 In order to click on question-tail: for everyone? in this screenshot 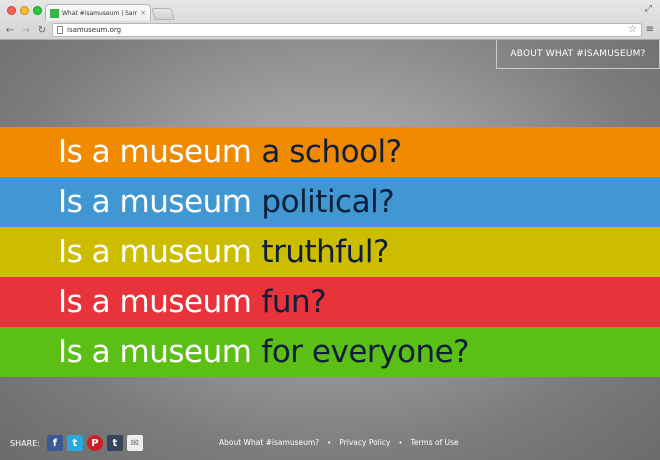, I will do `click(365, 352)`.